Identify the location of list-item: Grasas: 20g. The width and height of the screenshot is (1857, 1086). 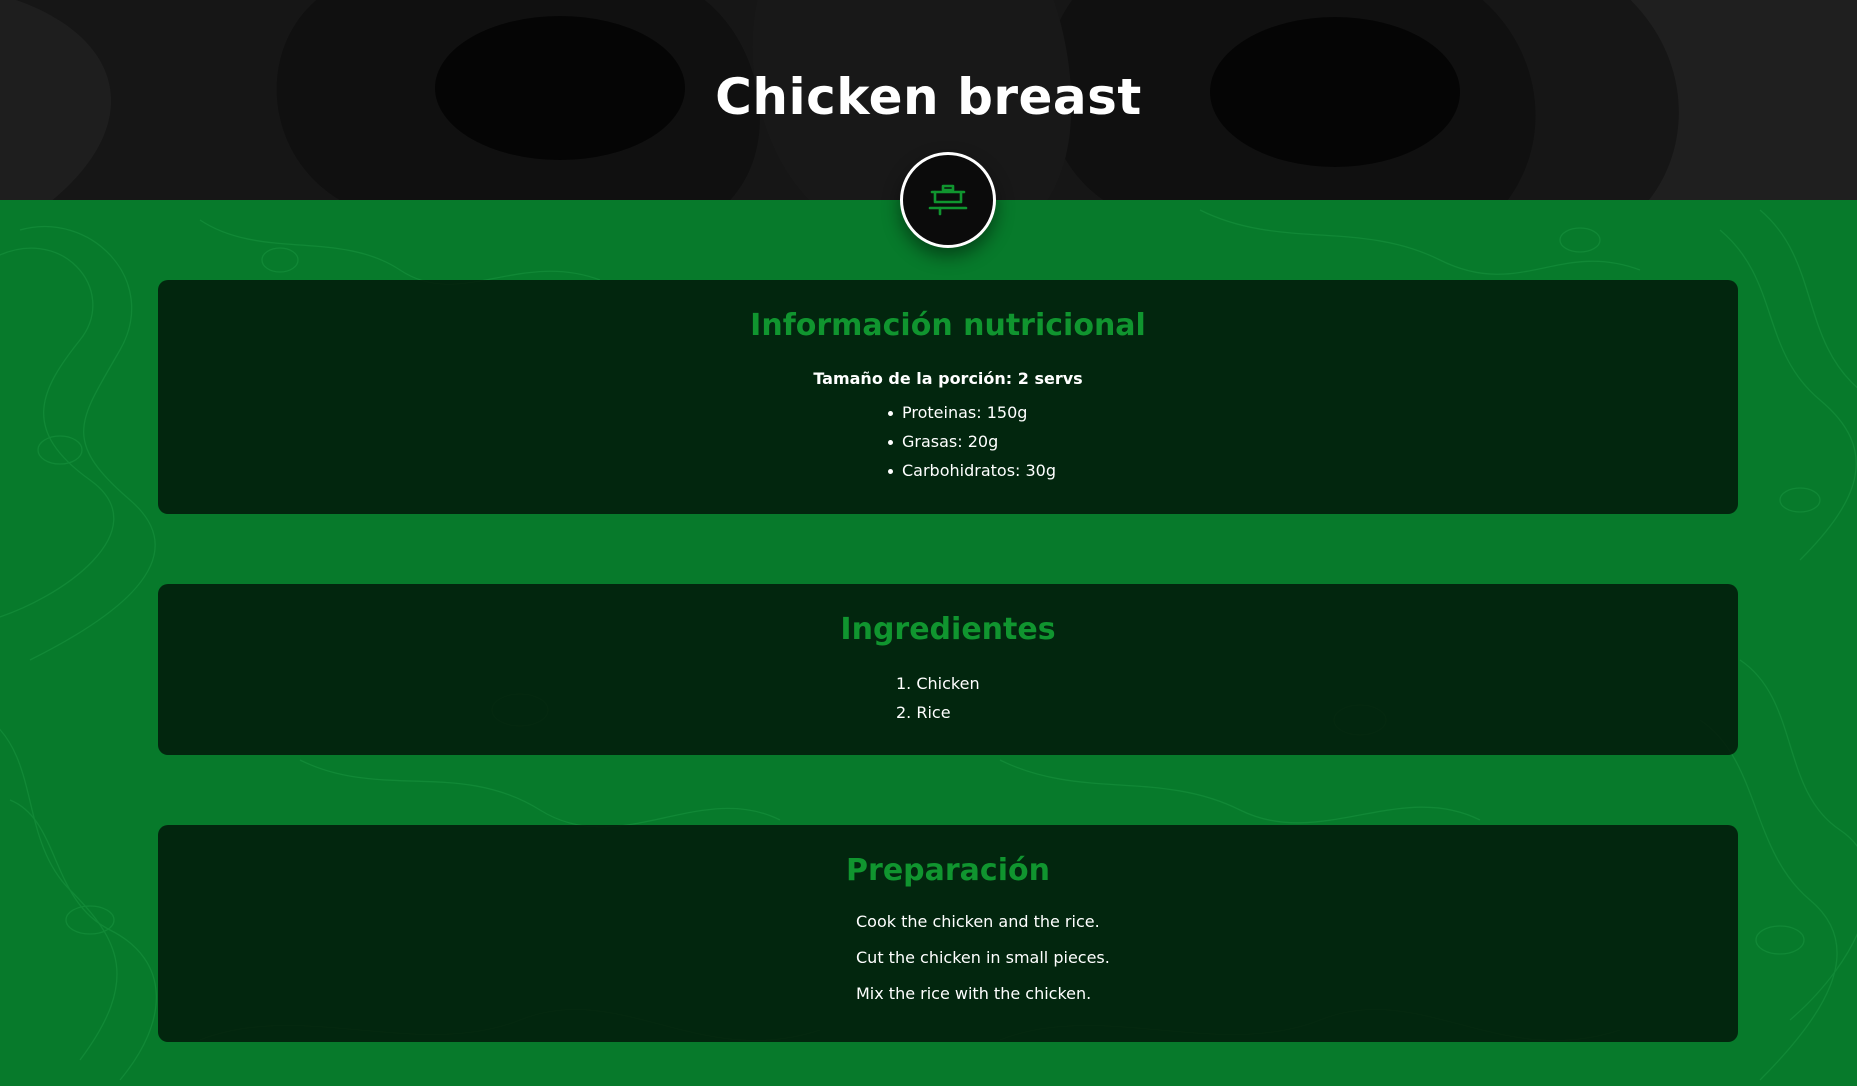
(988, 441).